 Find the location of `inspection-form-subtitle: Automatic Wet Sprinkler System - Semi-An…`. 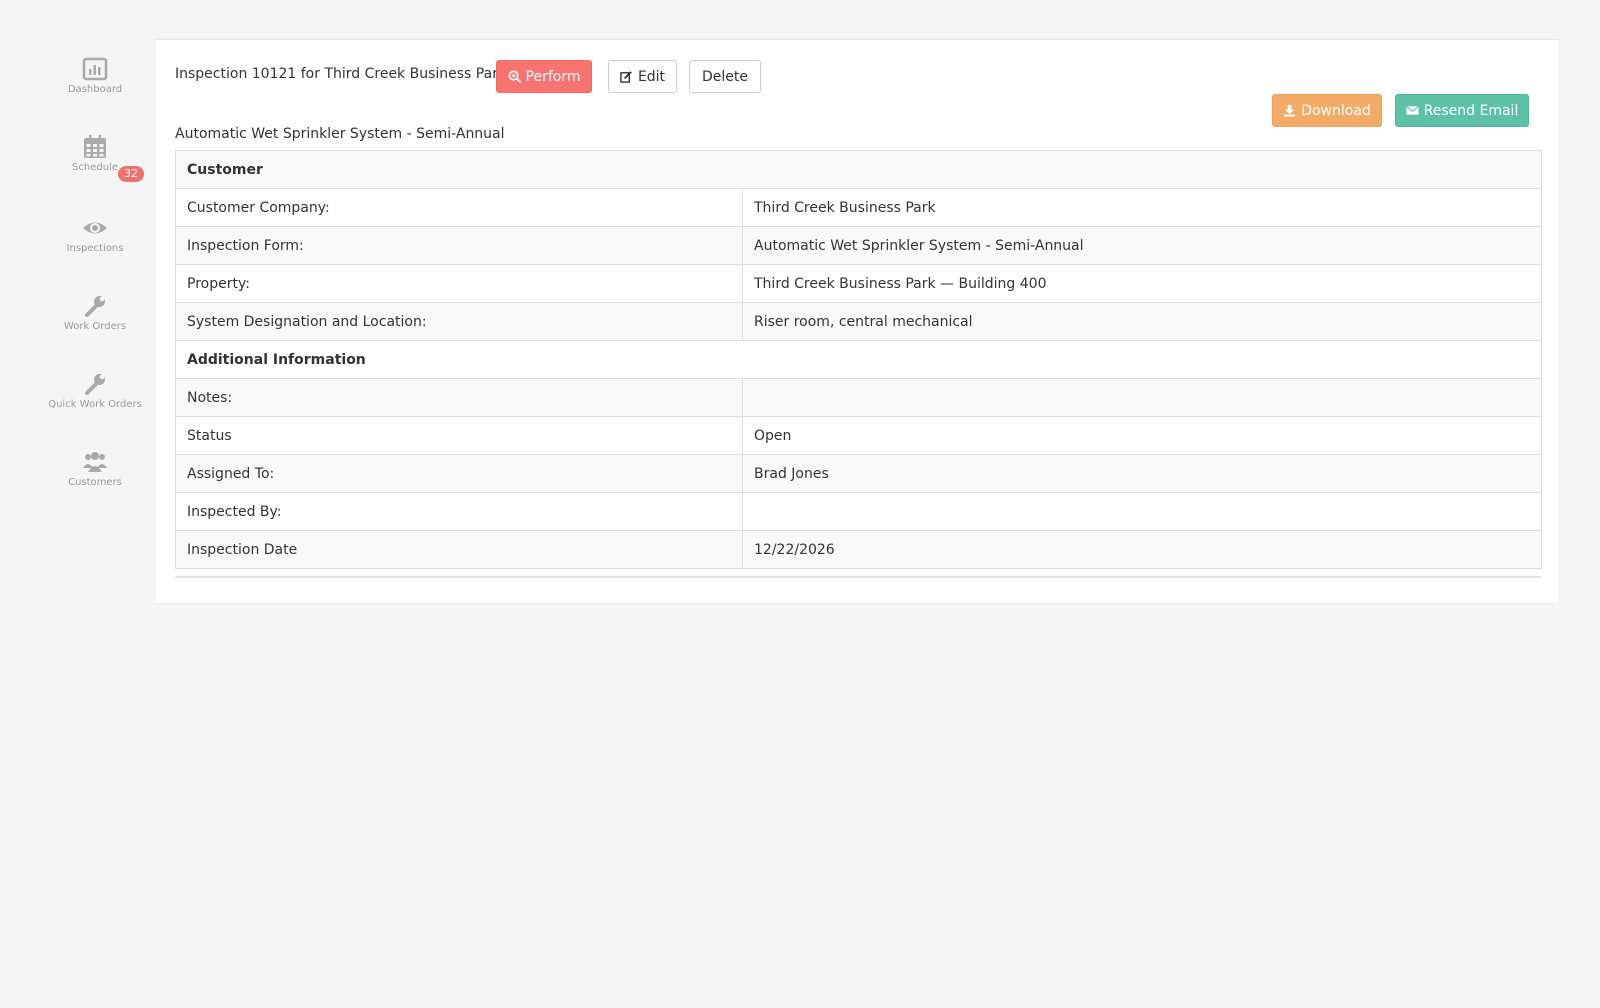

inspection-form-subtitle: Automatic Wet Sprinkler System - Semi-An… is located at coordinates (340, 134).